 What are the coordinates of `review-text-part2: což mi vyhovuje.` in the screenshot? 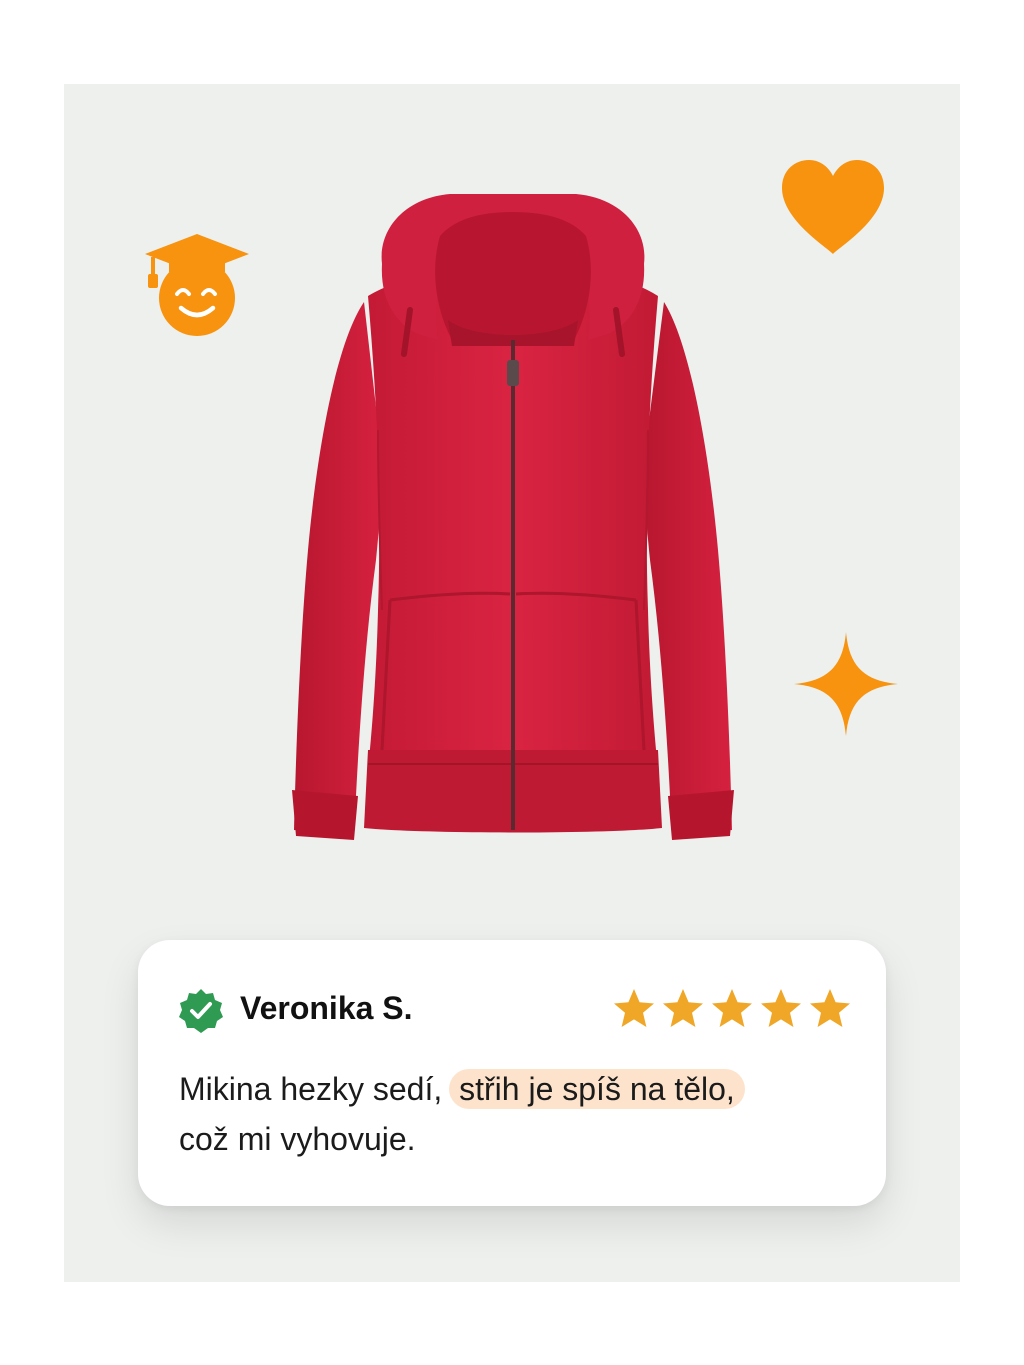 It's located at (297, 1139).